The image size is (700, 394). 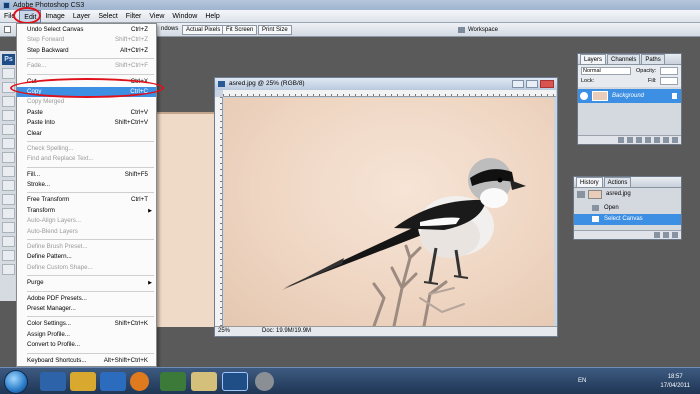 What do you see at coordinates (657, 140) in the screenshot?
I see `new-group-icon` at bounding box center [657, 140].